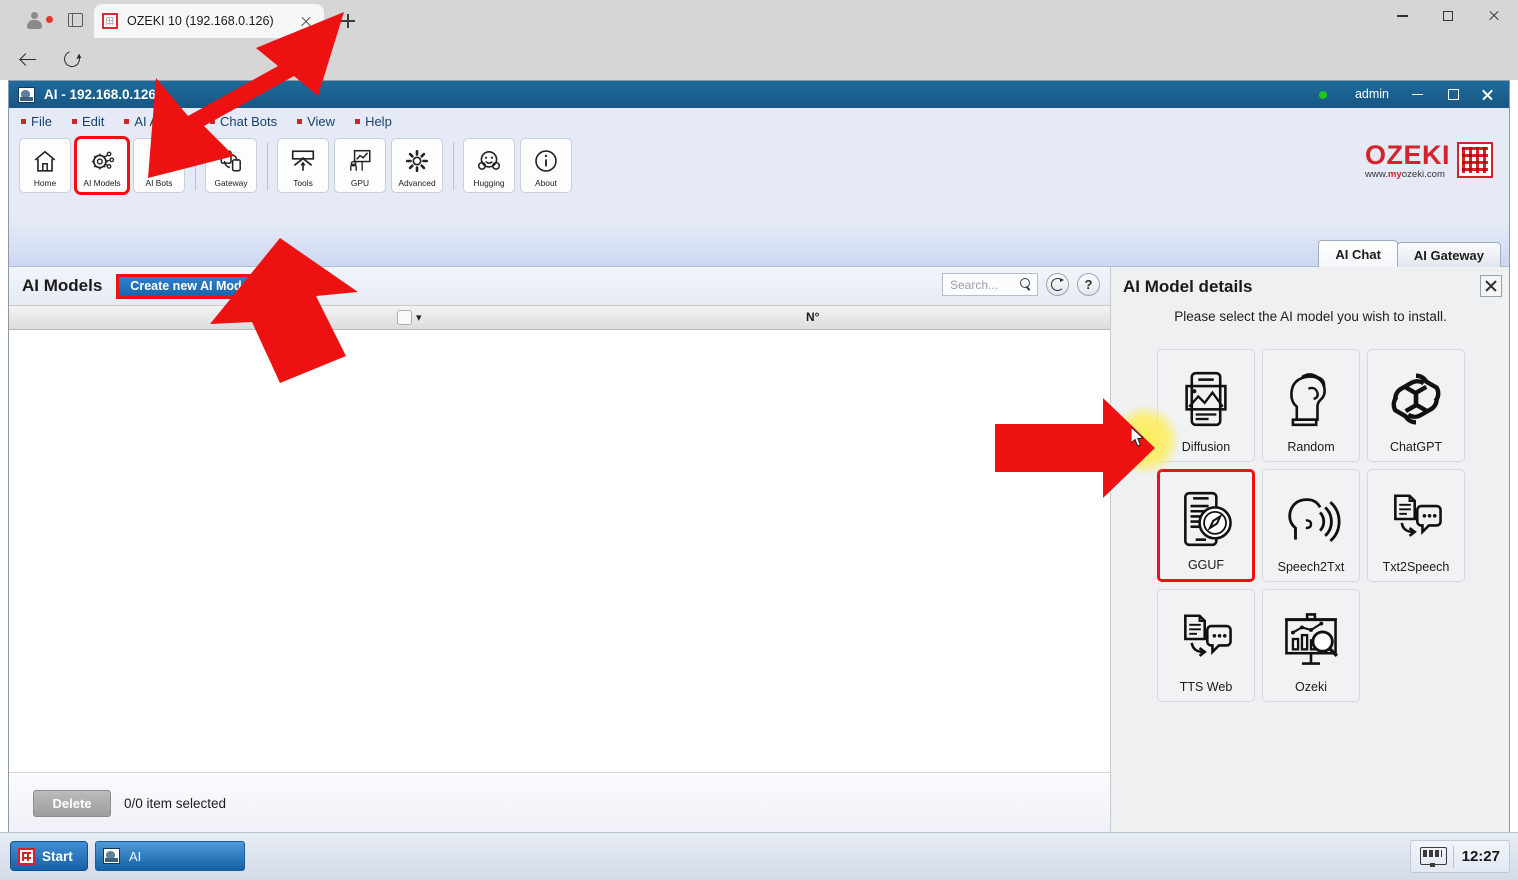 The width and height of the screenshot is (1518, 880). I want to click on ribbon-button-advanced: Advanced, so click(417, 165).